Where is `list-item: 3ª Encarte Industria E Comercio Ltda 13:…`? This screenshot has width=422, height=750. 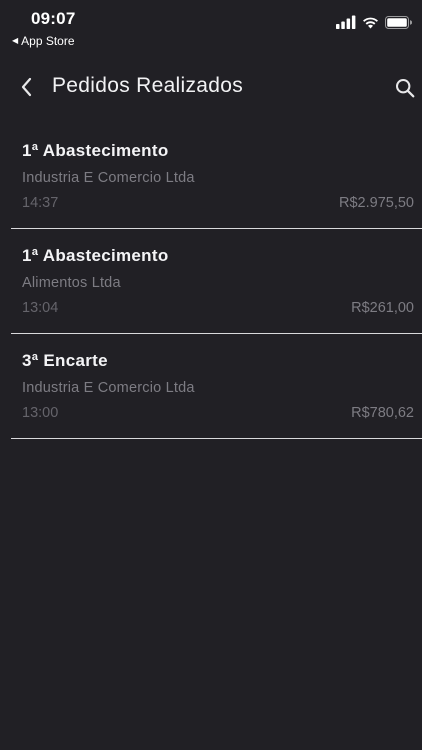 list-item: 3ª Encarte Industria E Comercio Ltda 13:… is located at coordinates (216, 386).